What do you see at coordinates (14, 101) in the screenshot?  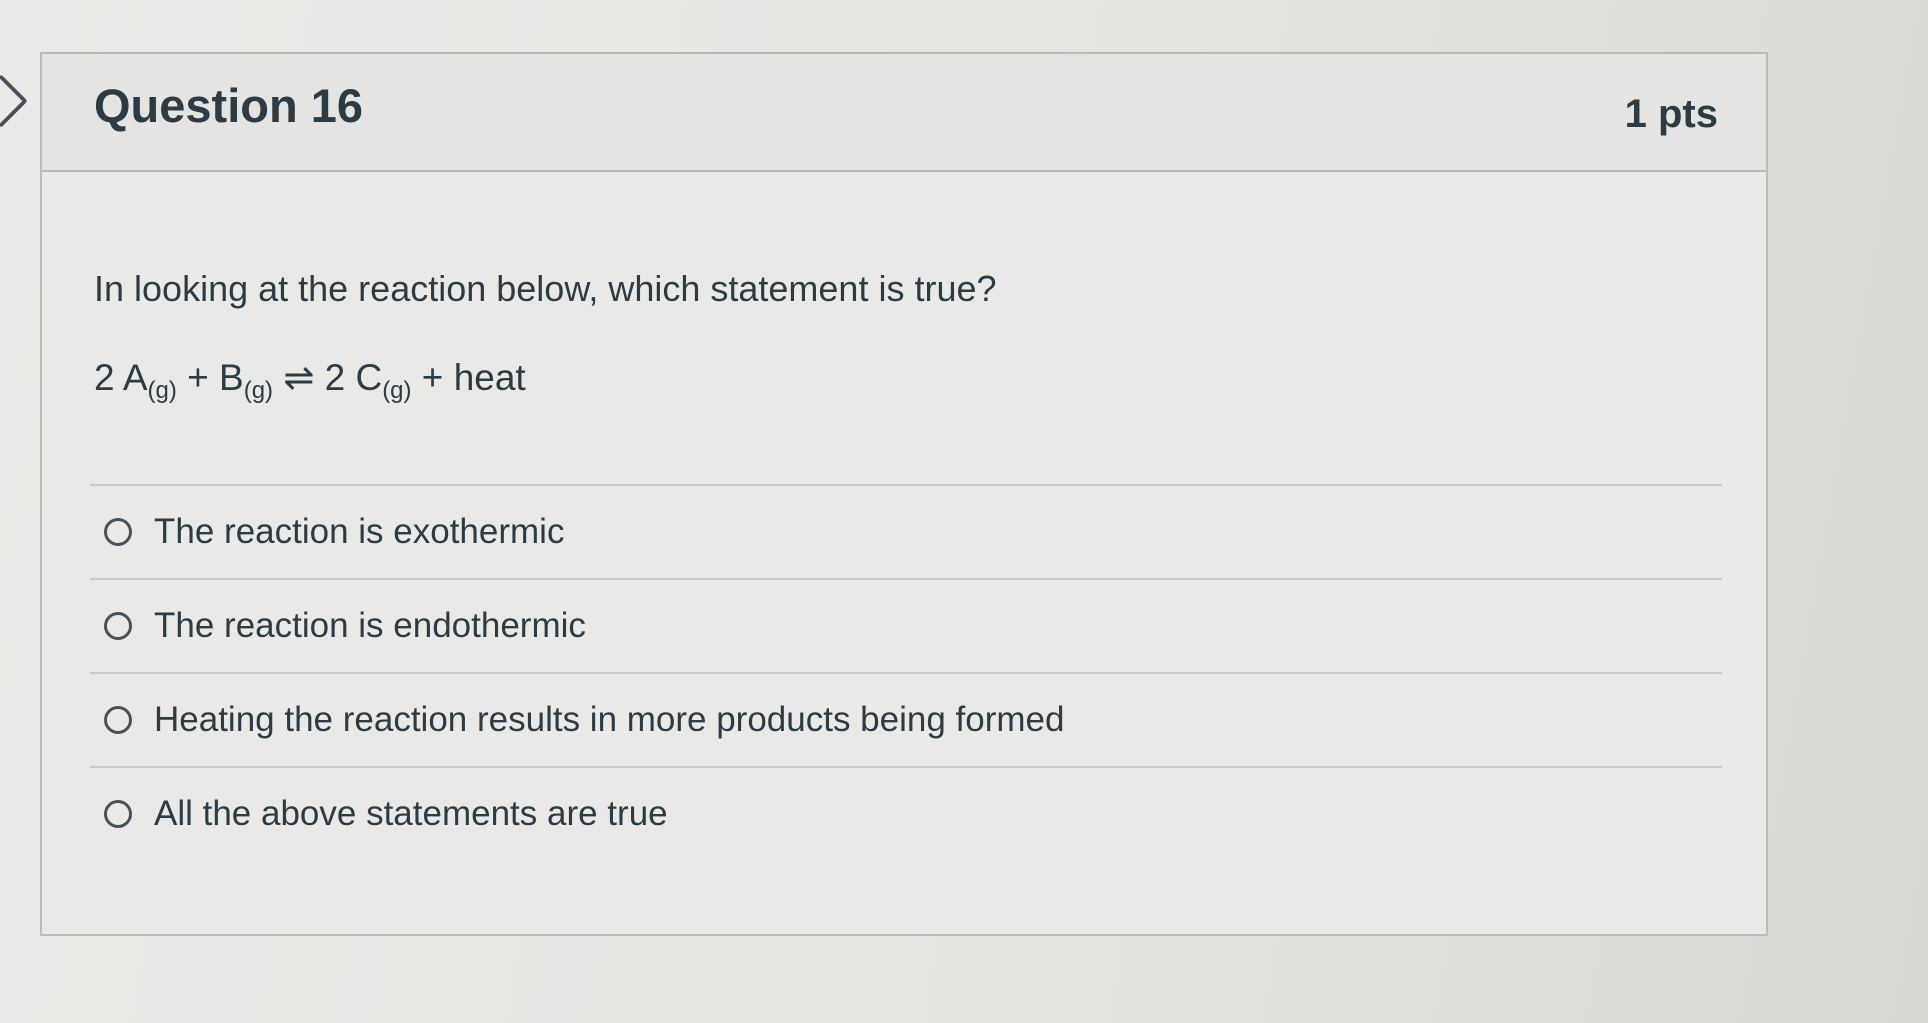 I see `flag-question-icon` at bounding box center [14, 101].